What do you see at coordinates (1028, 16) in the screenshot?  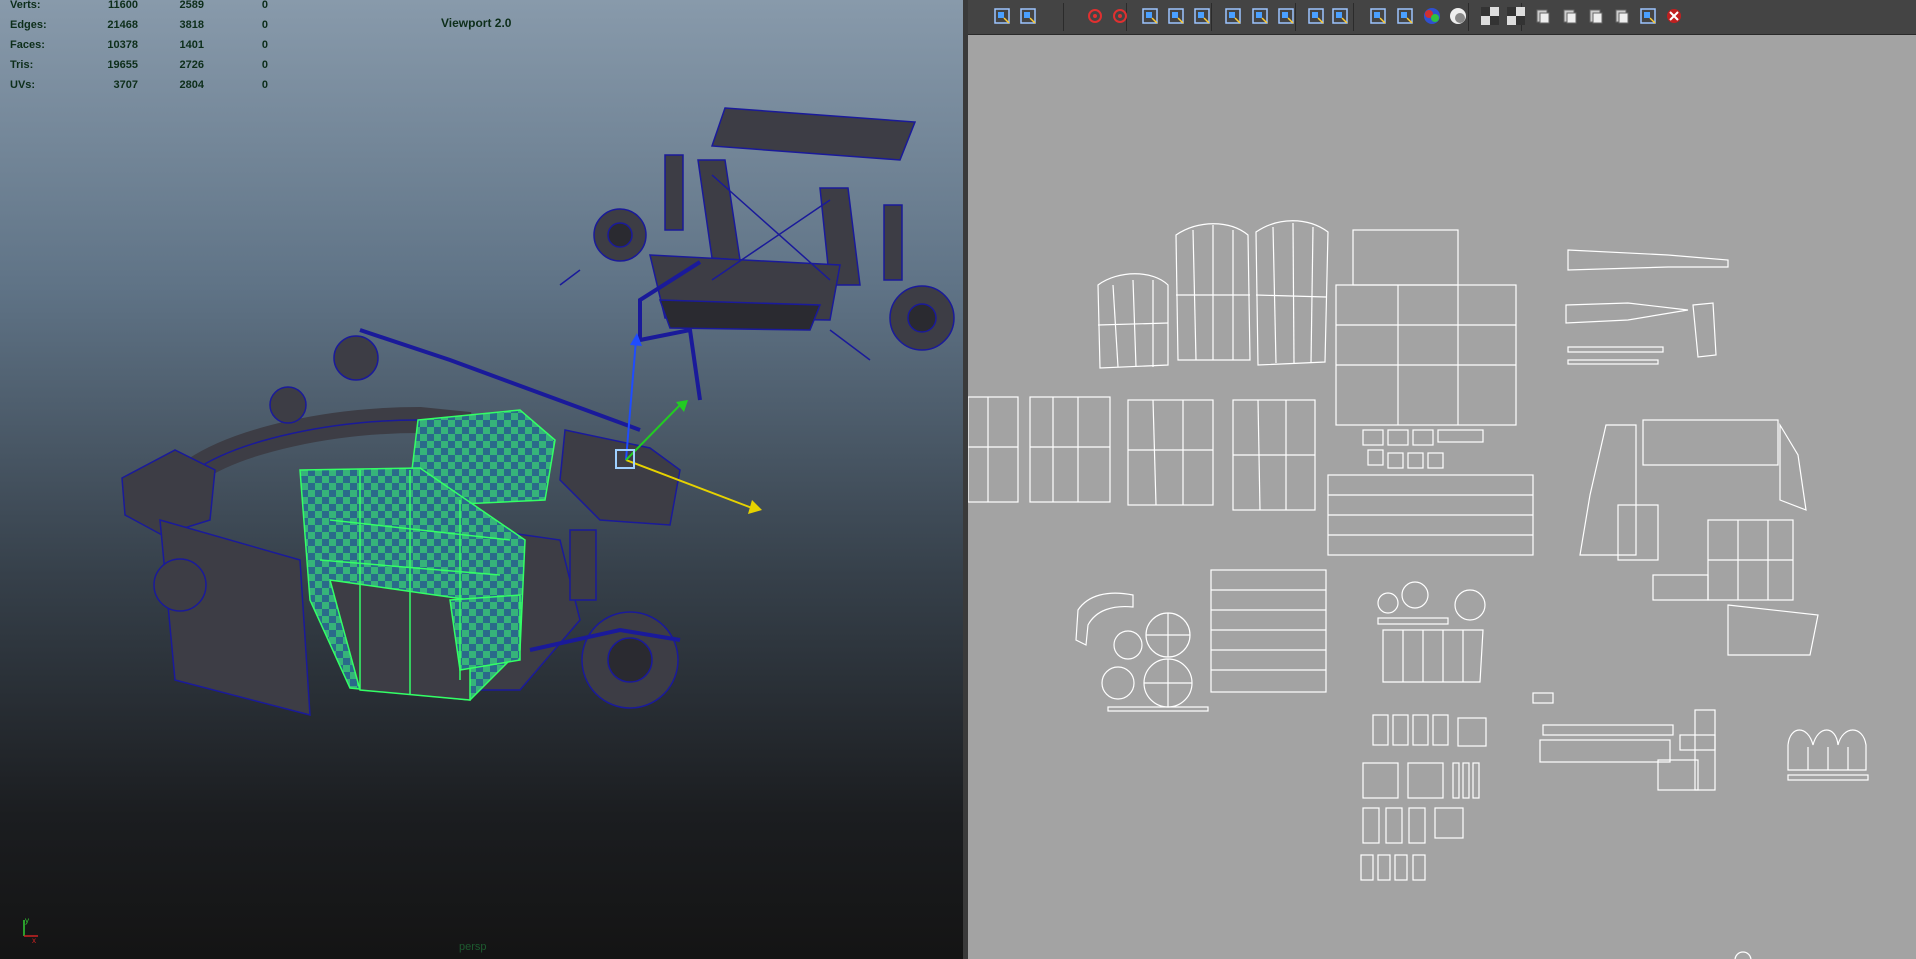 I see `uv-select-icon` at bounding box center [1028, 16].